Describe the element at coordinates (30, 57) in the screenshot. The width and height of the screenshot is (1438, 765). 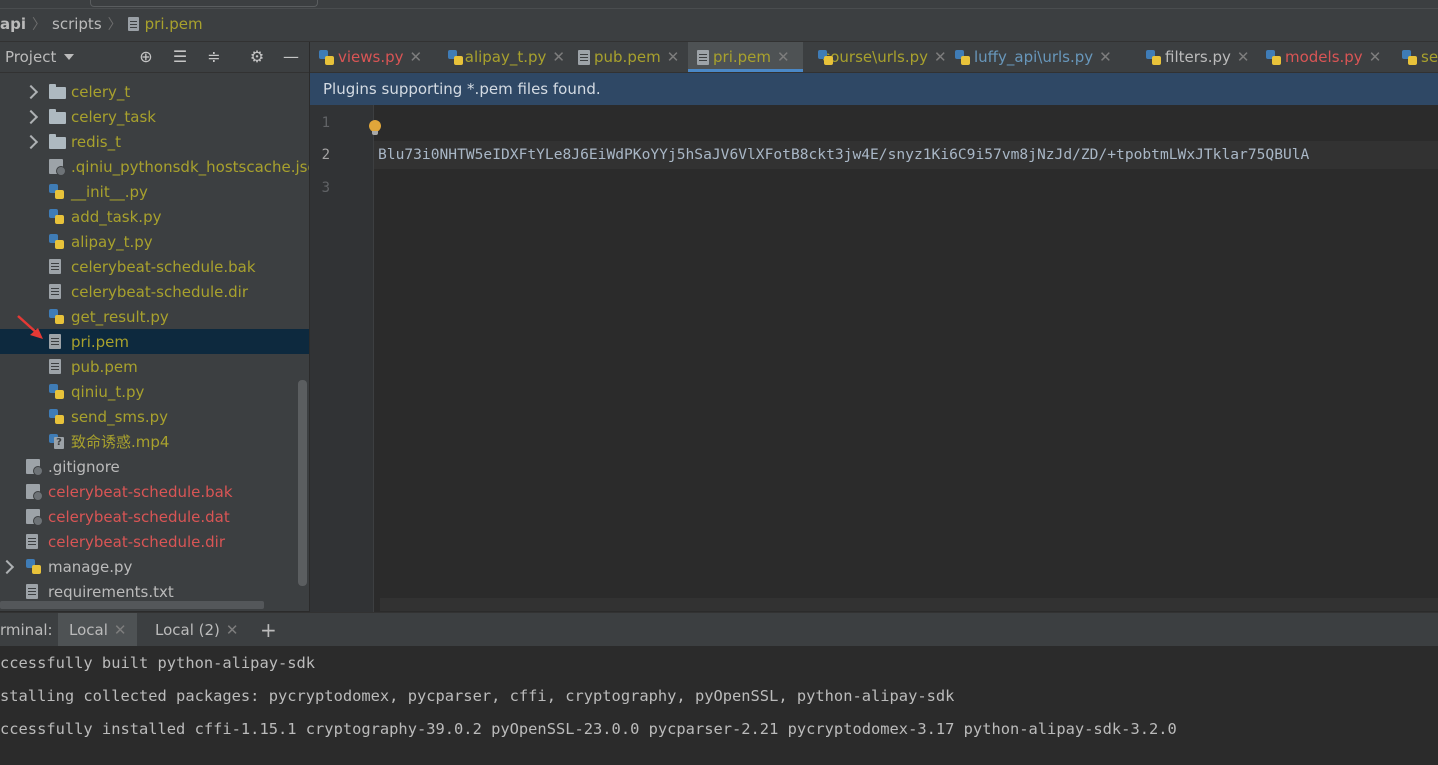
I see `project-view-selector: Project` at that location.